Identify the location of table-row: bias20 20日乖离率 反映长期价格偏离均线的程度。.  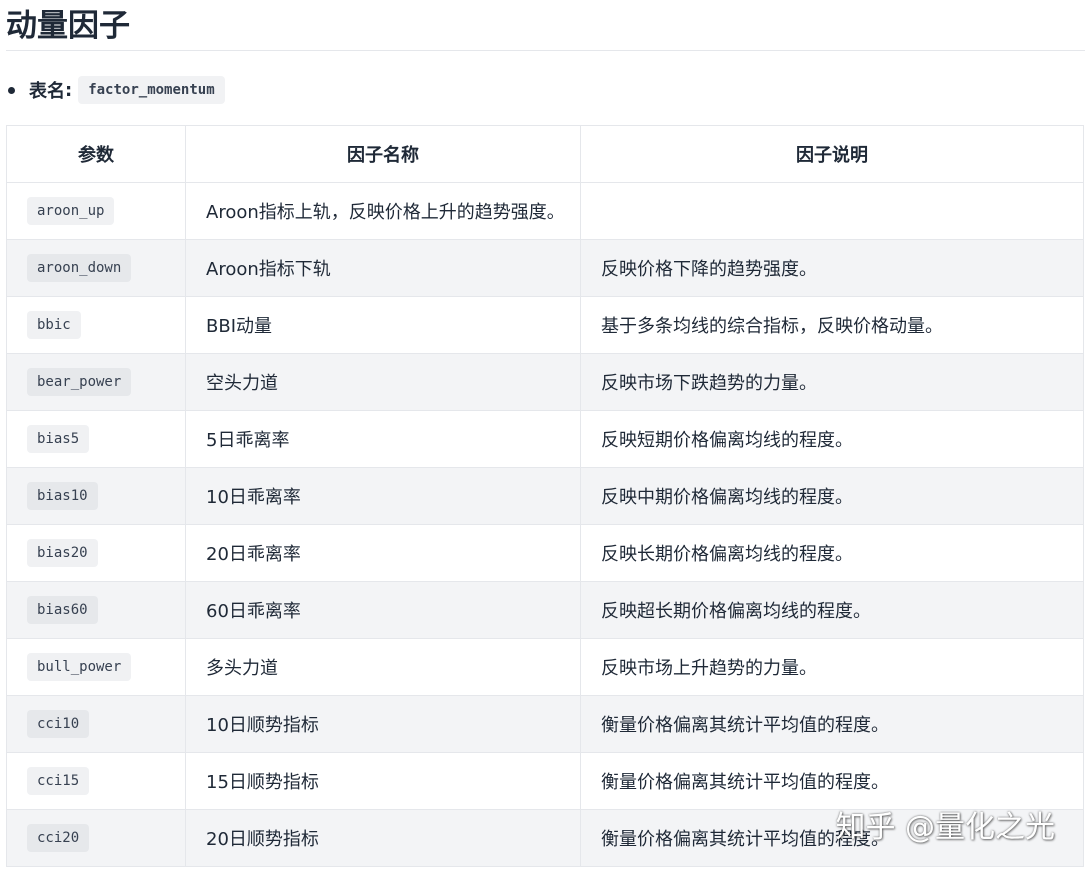
(545, 553).